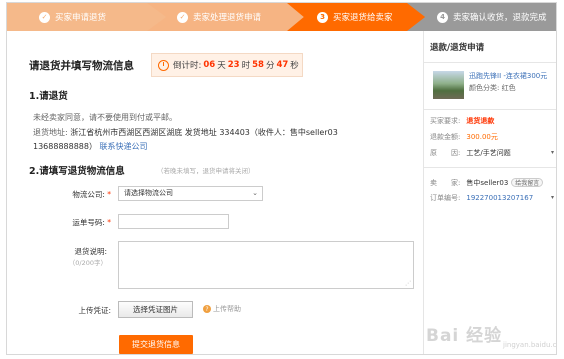 The height and width of the screenshot is (359, 564). What do you see at coordinates (221, 66) in the screenshot?
I see `days-unit: 天` at bounding box center [221, 66].